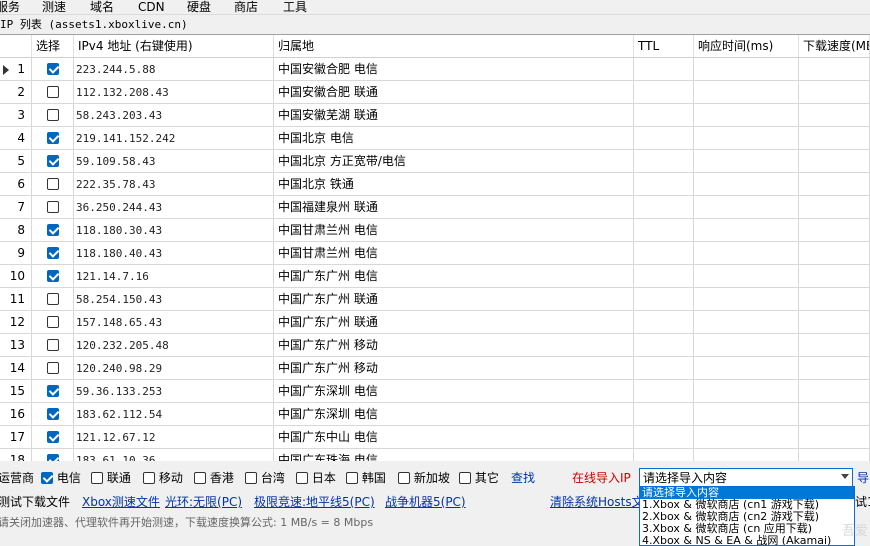 The image size is (870, 546). I want to click on carrier-filter-option: 联通, so click(111, 478).